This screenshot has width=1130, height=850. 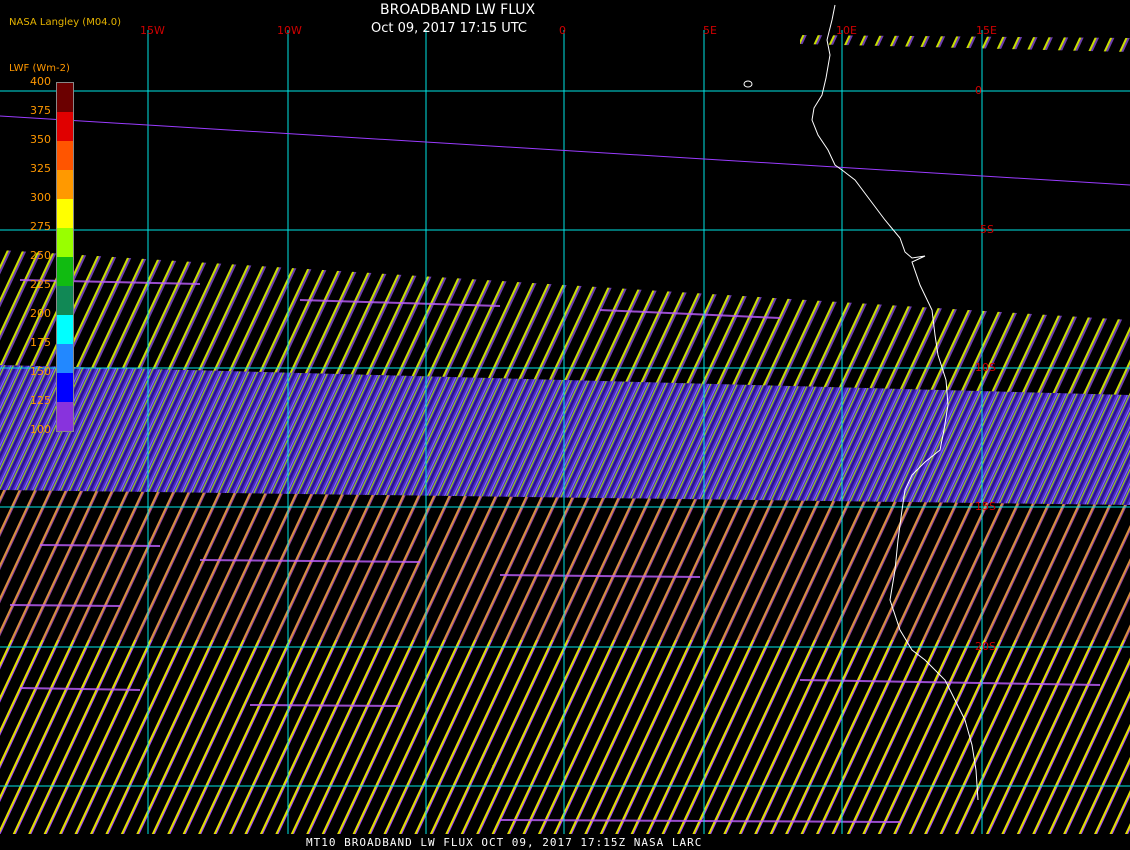 I want to click on map-timestamp: Oct 09, 2017 17:15 UTC, so click(x=449, y=28).